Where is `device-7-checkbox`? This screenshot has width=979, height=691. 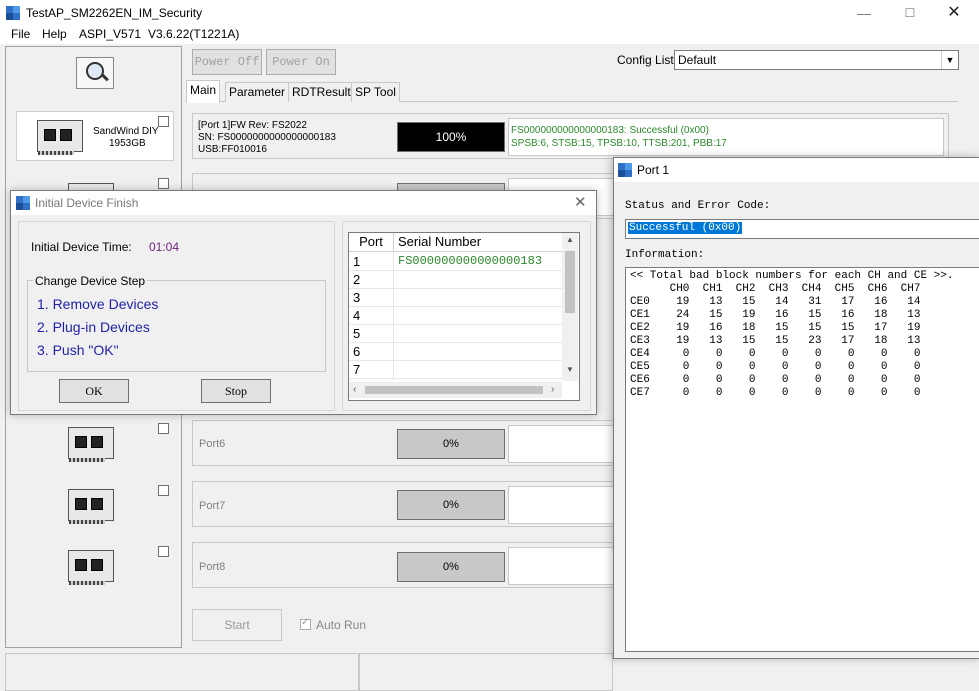
device-7-checkbox is located at coordinates (163, 490).